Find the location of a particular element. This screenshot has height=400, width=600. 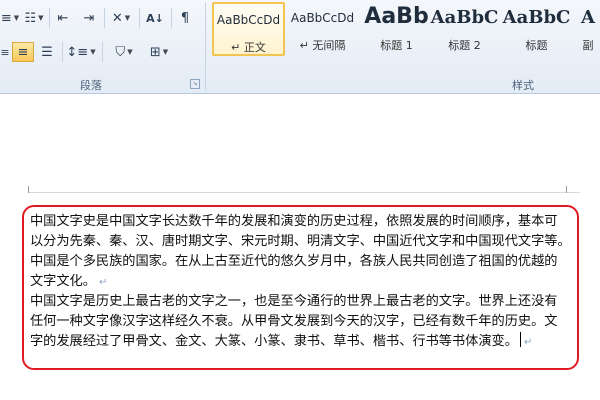

paragraph-mark-icon: ¶ is located at coordinates (185, 18).